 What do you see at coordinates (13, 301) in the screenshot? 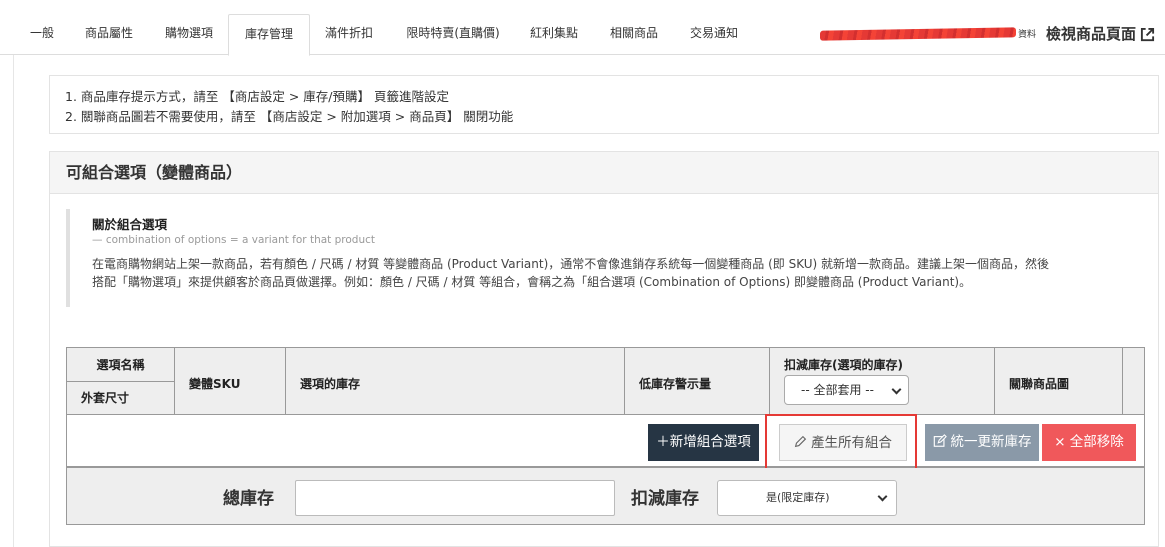
I see `content-divider` at bounding box center [13, 301].